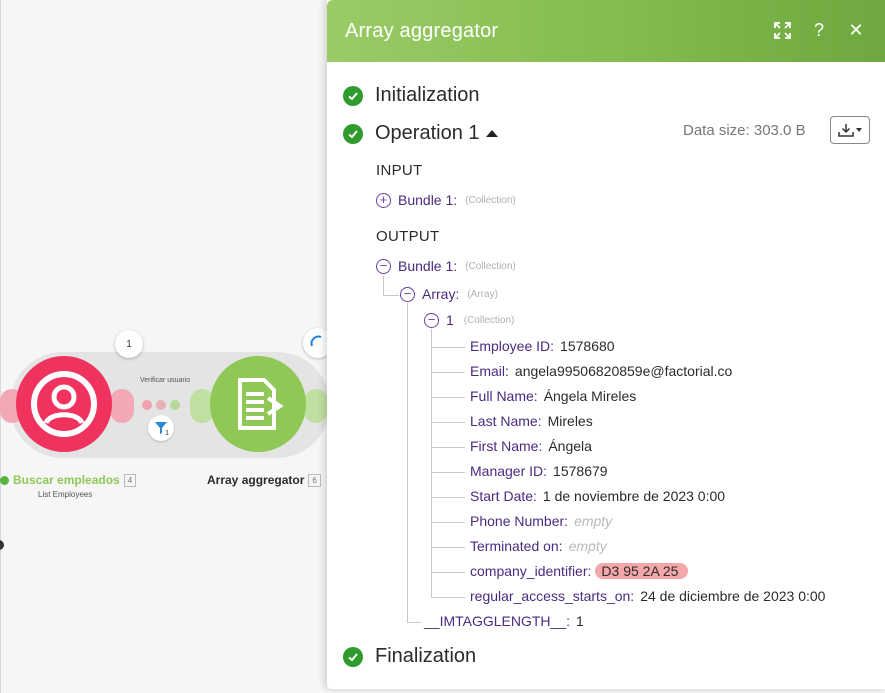 Image resolution: width=885 pixels, height=693 pixels. Describe the element at coordinates (489, 320) in the screenshot. I see `item-type: (Collection)` at that location.